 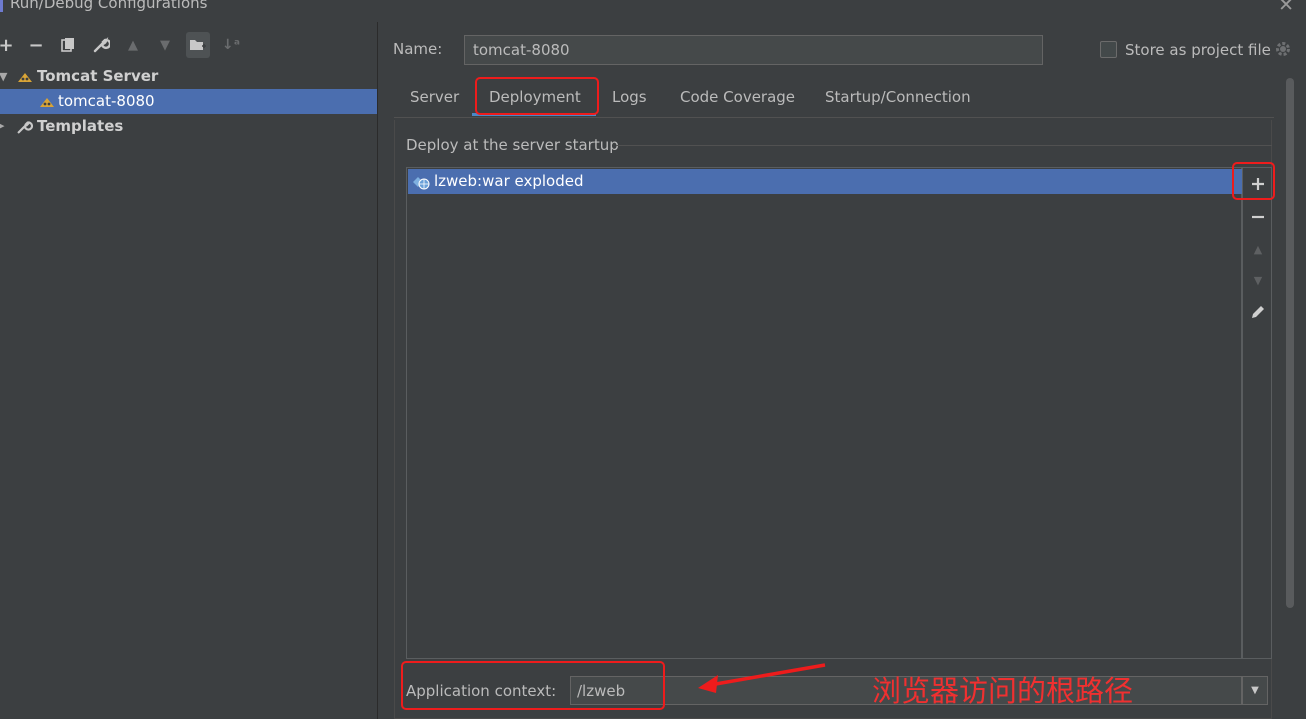 I want to click on tree-group-tomcat: ▼ Tomcat Server, so click(x=188, y=76).